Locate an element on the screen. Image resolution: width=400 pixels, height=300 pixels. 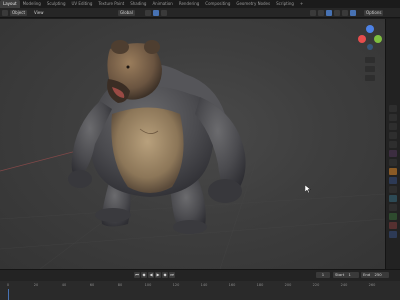
zoom-icon is located at coordinates (370, 60).